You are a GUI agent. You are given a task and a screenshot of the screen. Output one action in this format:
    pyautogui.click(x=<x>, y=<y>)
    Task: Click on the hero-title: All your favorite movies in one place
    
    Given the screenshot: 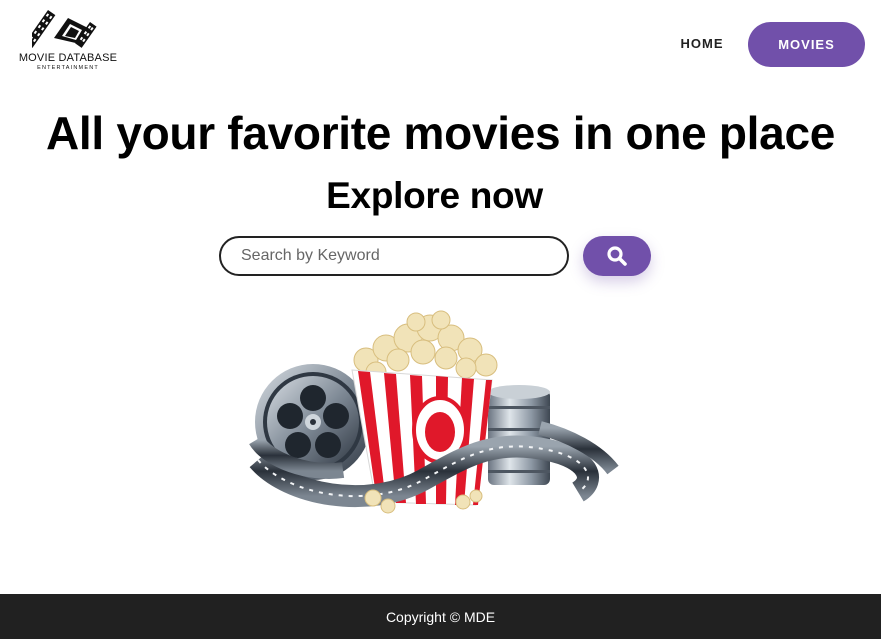 What is the action you would take?
    pyautogui.click(x=440, y=133)
    